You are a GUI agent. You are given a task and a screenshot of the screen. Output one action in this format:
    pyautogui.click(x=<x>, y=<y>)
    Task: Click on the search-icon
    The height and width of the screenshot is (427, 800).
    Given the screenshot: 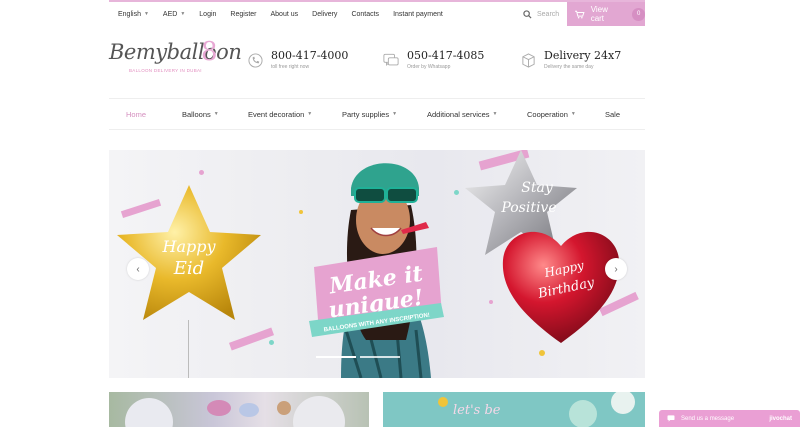 What is the action you would take?
    pyautogui.click(x=527, y=14)
    